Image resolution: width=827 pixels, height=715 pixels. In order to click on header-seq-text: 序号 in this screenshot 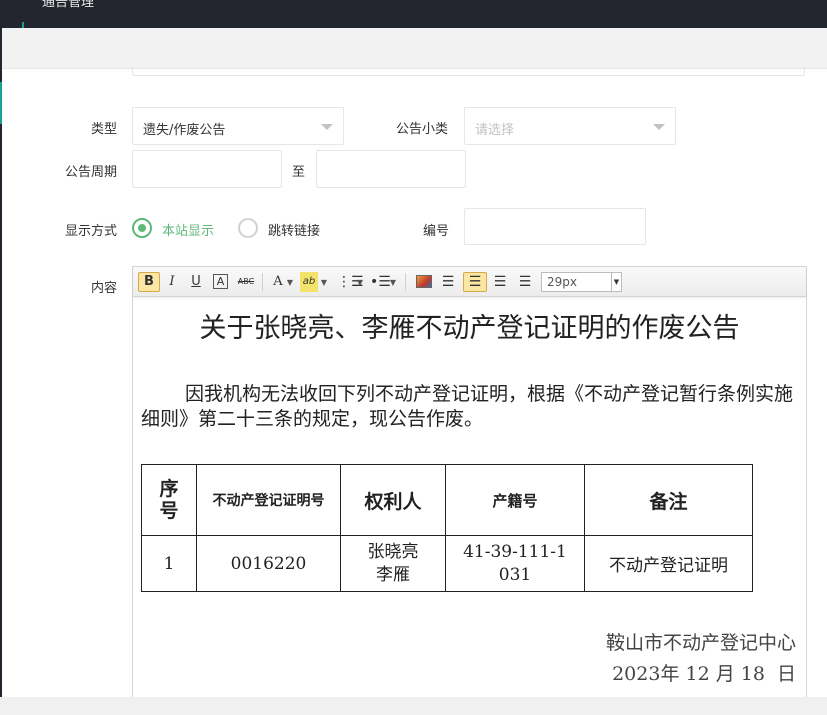, I will do `click(169, 500)`.